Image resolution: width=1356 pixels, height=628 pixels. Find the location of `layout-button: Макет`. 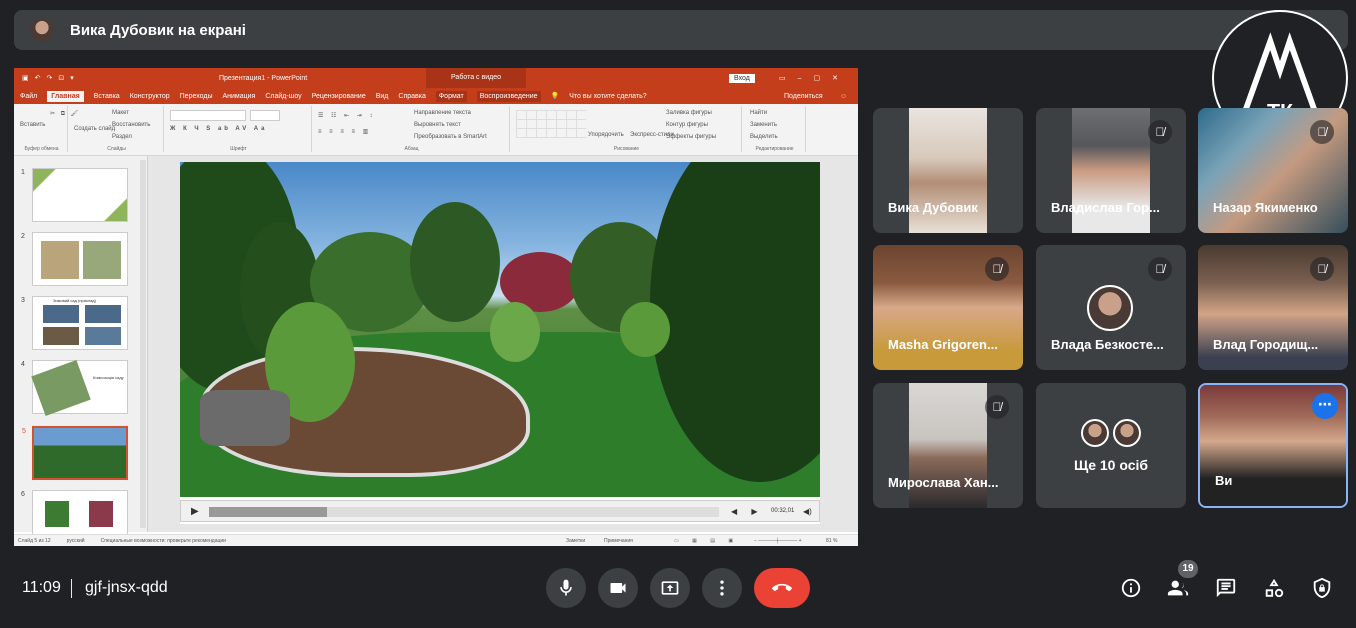

layout-button: Макет is located at coordinates (120, 113).